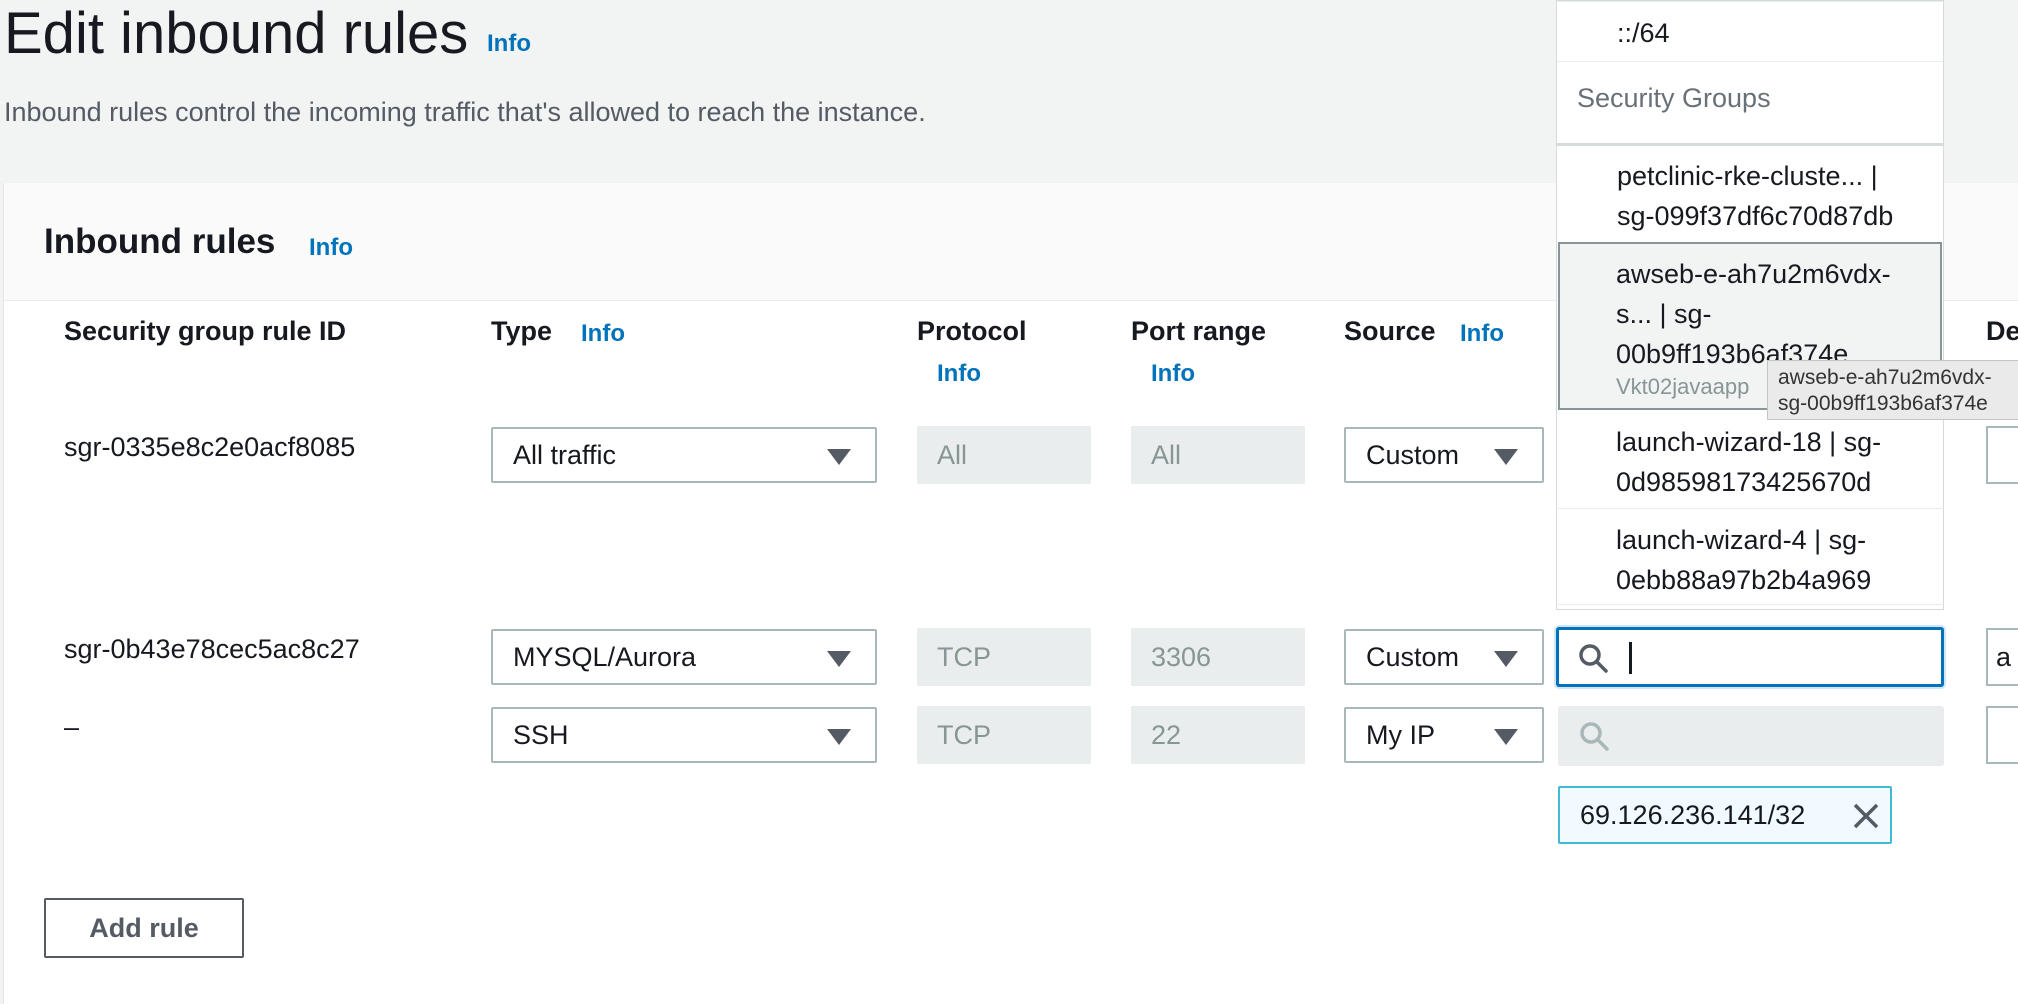  I want to click on panel-title: Inbound rules, so click(160, 241).